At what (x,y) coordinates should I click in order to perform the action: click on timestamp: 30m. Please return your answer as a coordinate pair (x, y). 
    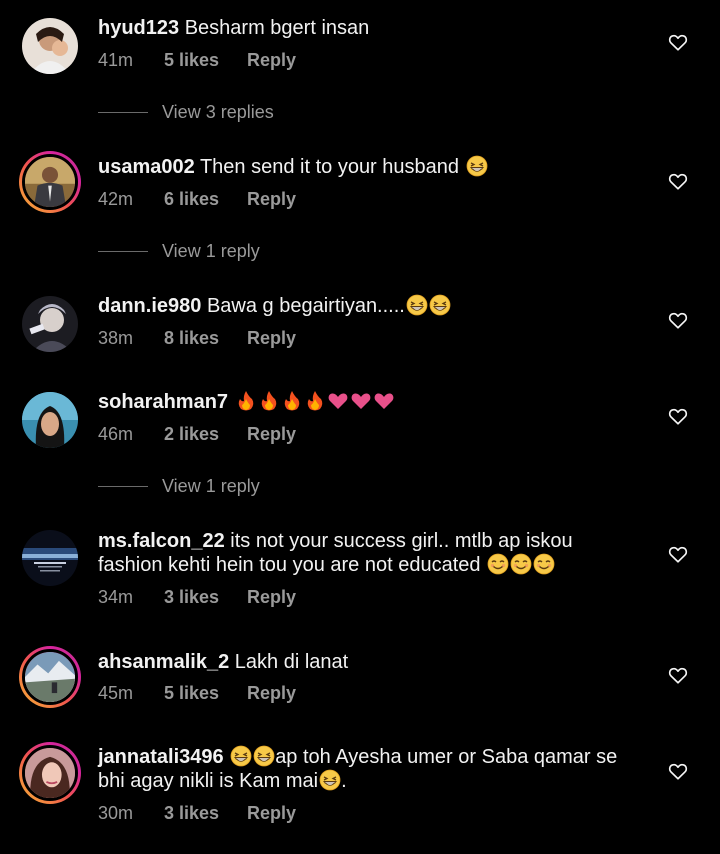
    Looking at the image, I should click on (116, 813).